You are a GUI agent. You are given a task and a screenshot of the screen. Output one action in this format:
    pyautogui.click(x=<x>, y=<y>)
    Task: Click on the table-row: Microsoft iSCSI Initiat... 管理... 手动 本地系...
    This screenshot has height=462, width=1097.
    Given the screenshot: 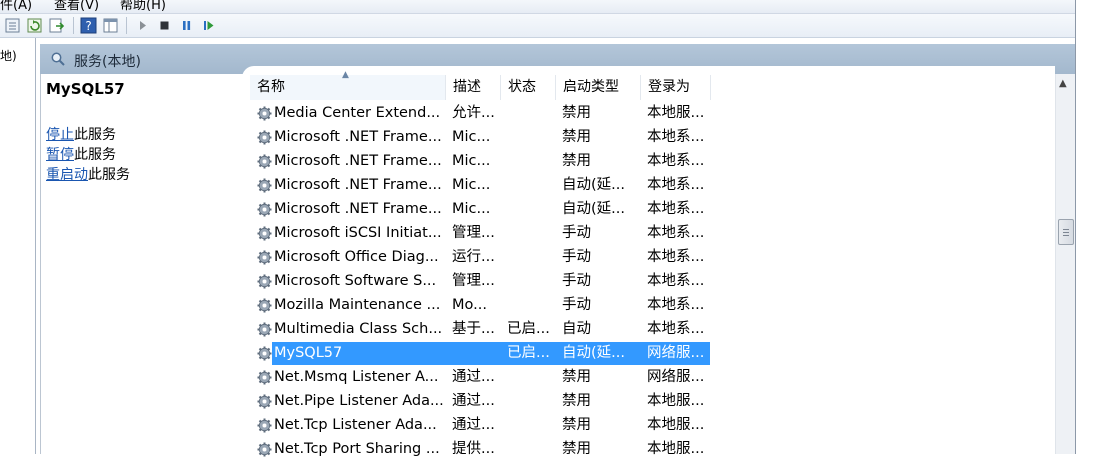 What is the action you would take?
    pyautogui.click(x=483, y=233)
    